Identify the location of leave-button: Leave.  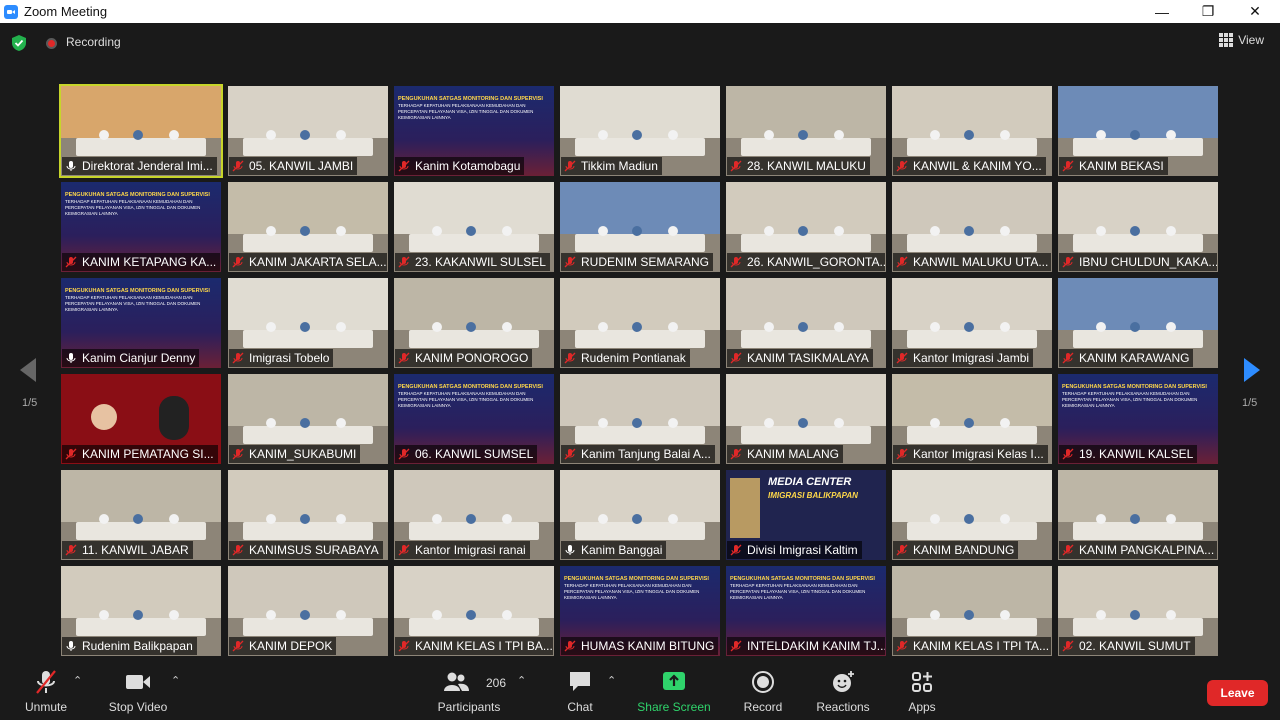
(1237, 693).